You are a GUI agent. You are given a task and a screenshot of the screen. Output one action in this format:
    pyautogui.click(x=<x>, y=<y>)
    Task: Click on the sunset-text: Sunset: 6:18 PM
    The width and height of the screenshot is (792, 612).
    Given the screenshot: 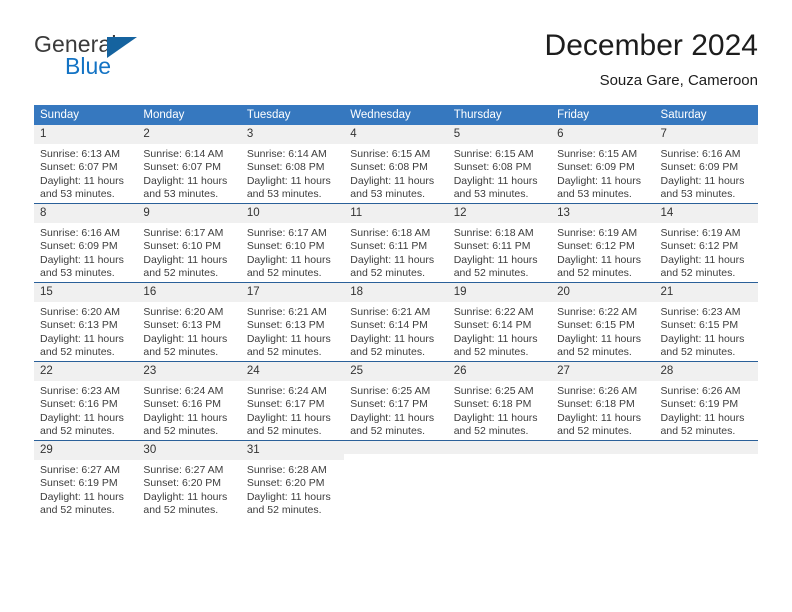 What is the action you would take?
    pyautogui.click(x=492, y=404)
    